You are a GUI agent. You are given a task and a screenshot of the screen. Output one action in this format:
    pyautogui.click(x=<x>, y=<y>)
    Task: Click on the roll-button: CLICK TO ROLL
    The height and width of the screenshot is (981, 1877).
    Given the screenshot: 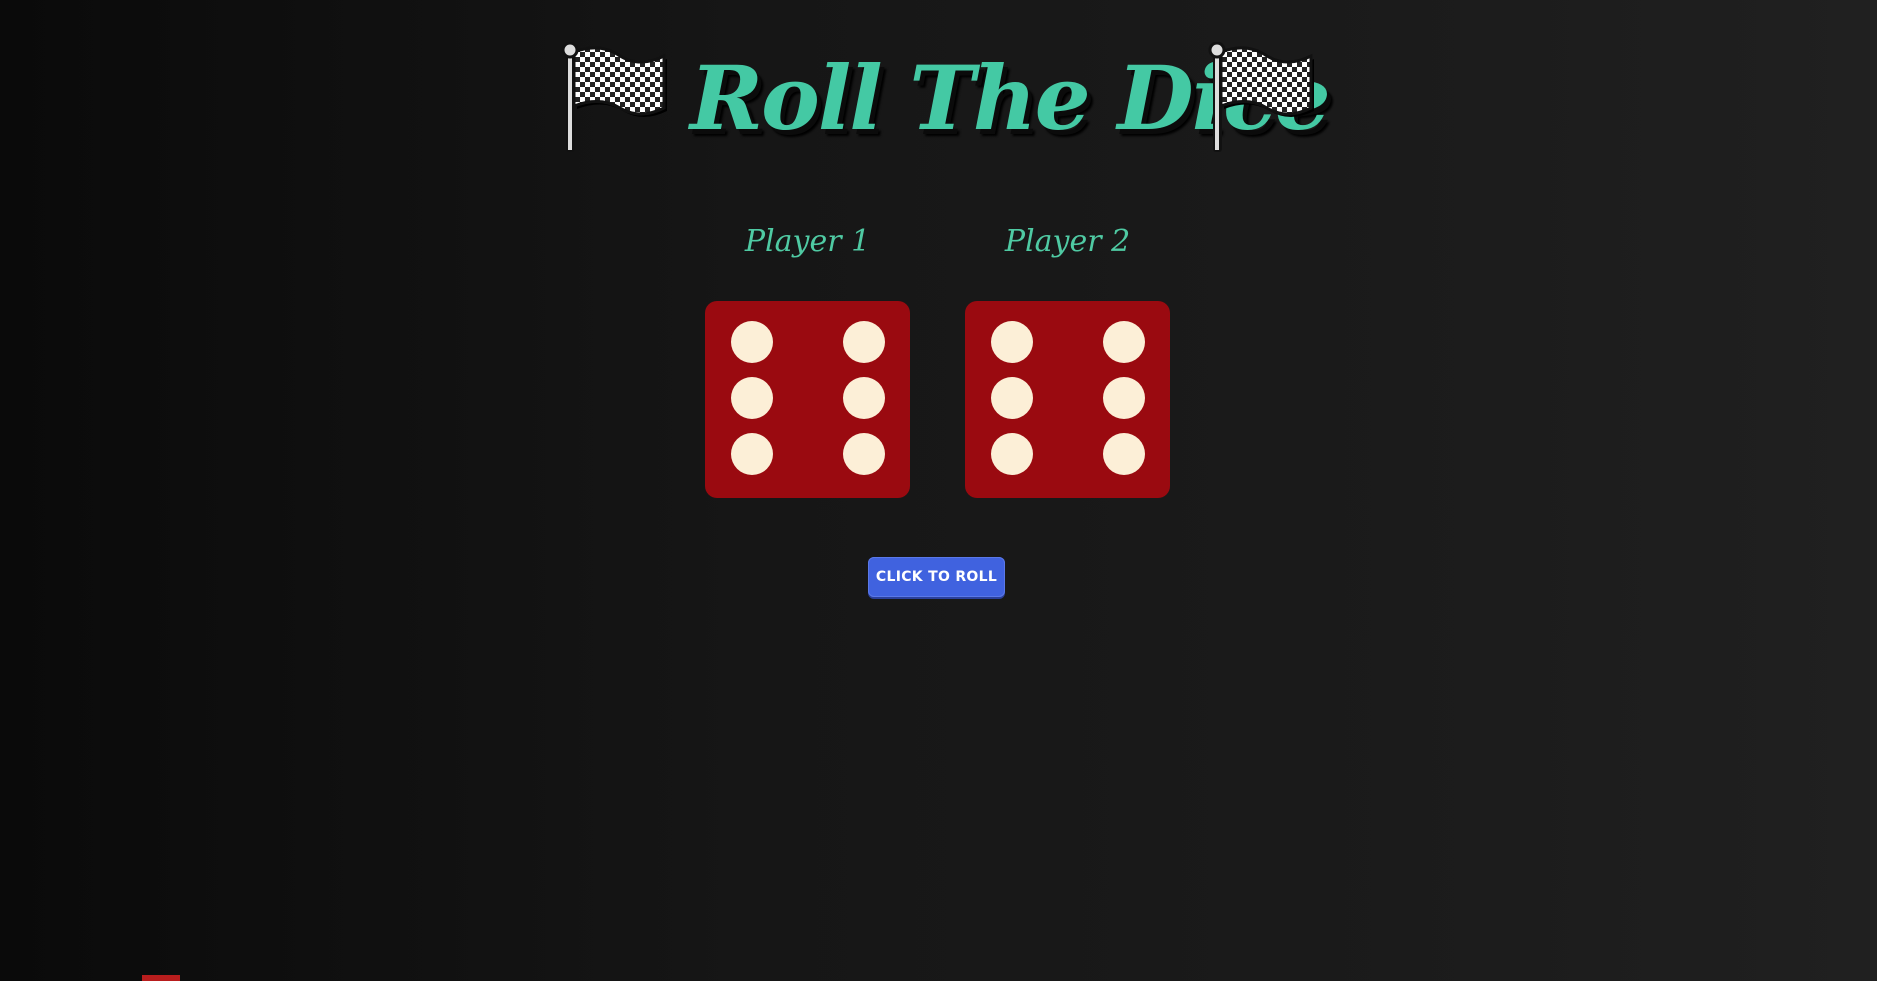 What is the action you would take?
    pyautogui.click(x=936, y=577)
    